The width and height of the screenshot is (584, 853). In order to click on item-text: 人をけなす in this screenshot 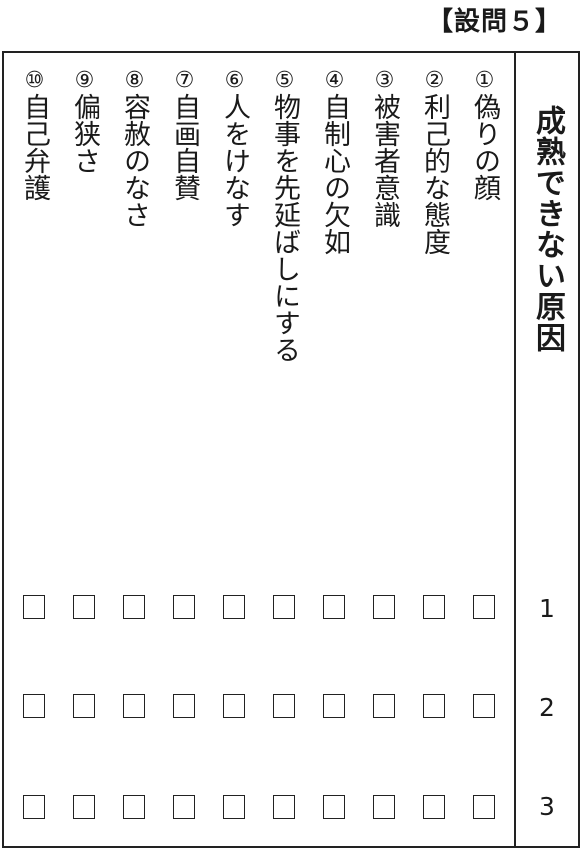, I will do `click(234, 160)`.